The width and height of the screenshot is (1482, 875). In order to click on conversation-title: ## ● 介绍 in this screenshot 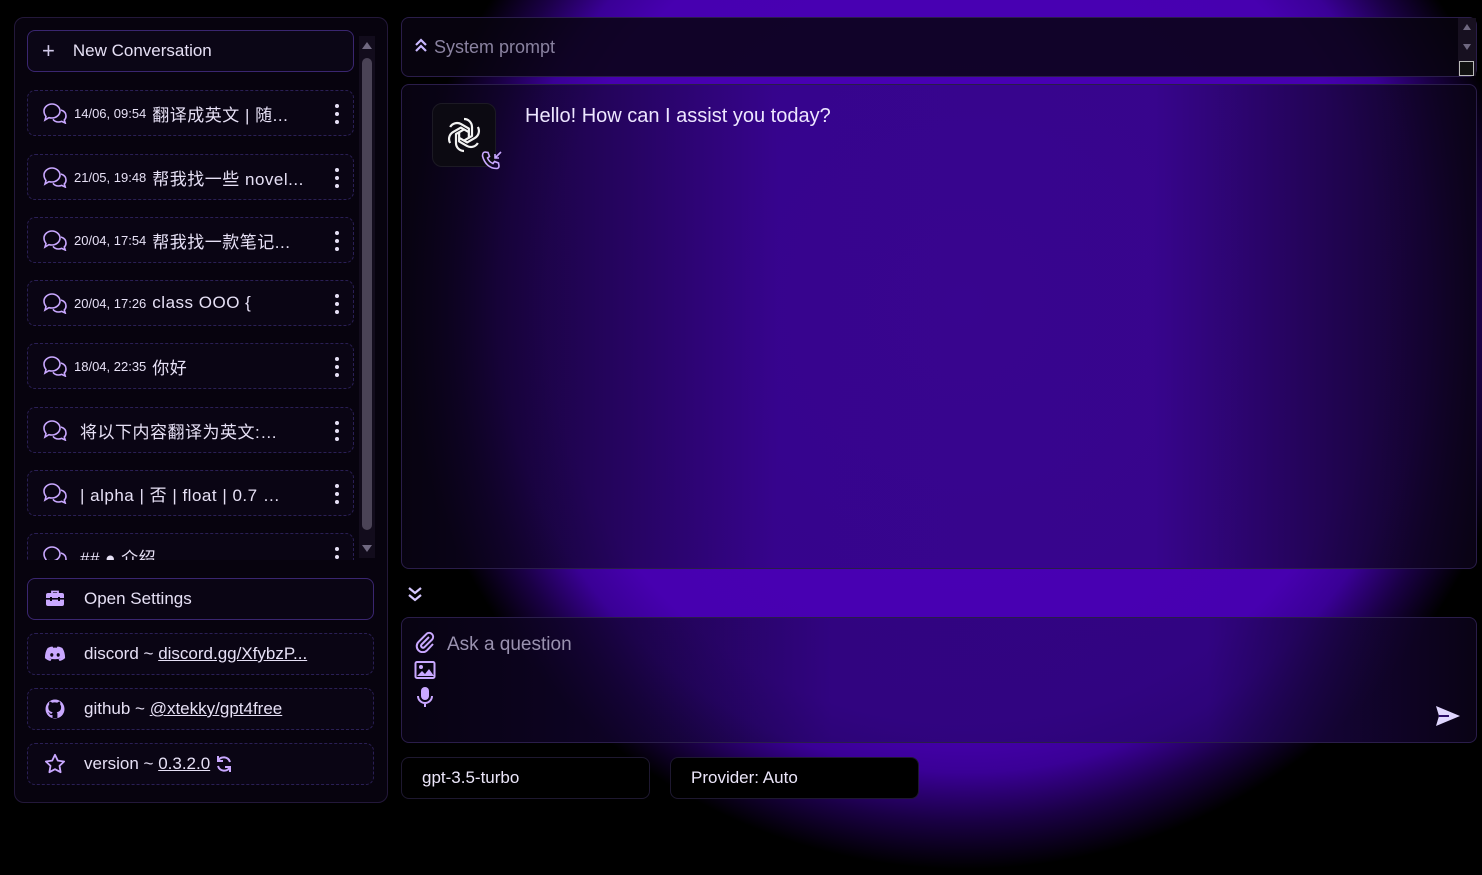, I will do `click(118, 554)`.